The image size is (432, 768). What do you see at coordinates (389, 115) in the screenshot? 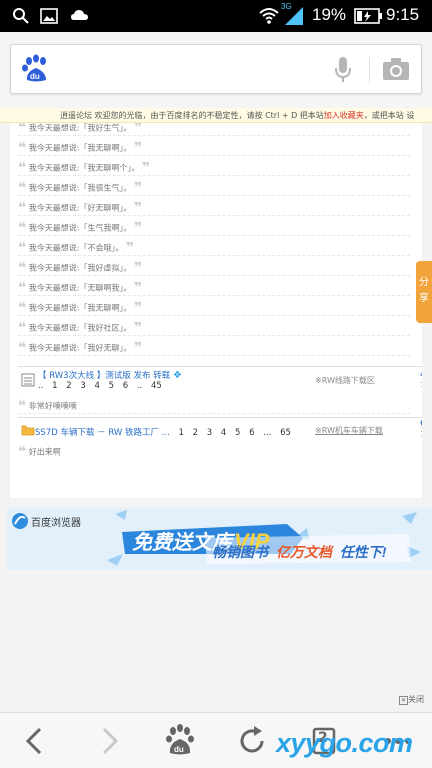
I see `notice-text-after: ，或把本站 设` at bounding box center [389, 115].